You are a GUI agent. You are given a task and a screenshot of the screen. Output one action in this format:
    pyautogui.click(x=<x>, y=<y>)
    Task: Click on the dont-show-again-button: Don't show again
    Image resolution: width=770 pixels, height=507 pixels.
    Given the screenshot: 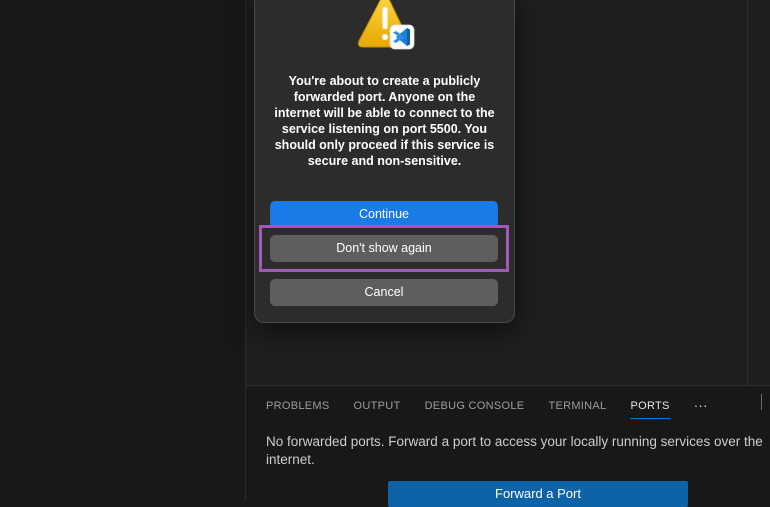 What is the action you would take?
    pyautogui.click(x=384, y=248)
    